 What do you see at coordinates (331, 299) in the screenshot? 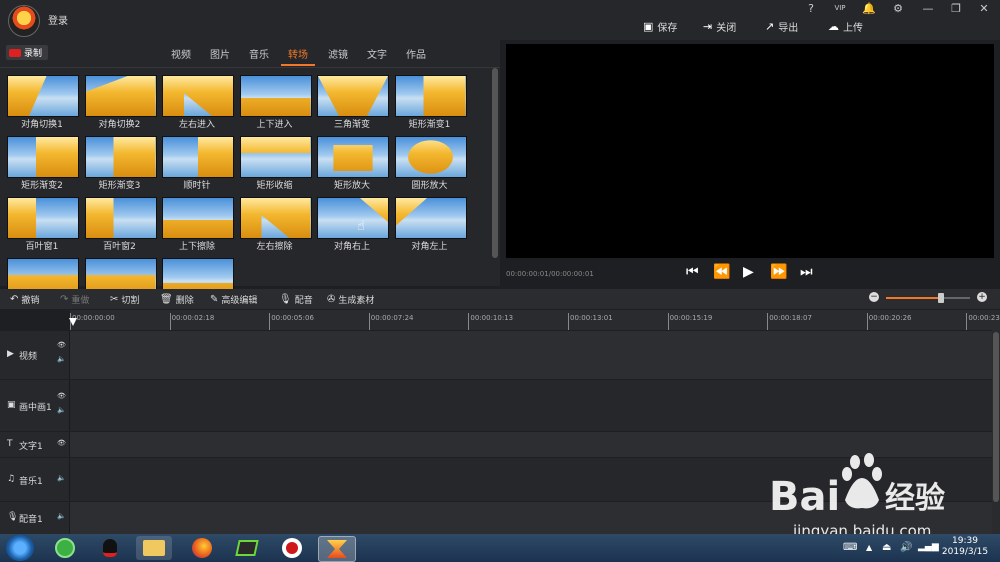
I see `film-reel-icon: ✇` at bounding box center [331, 299].